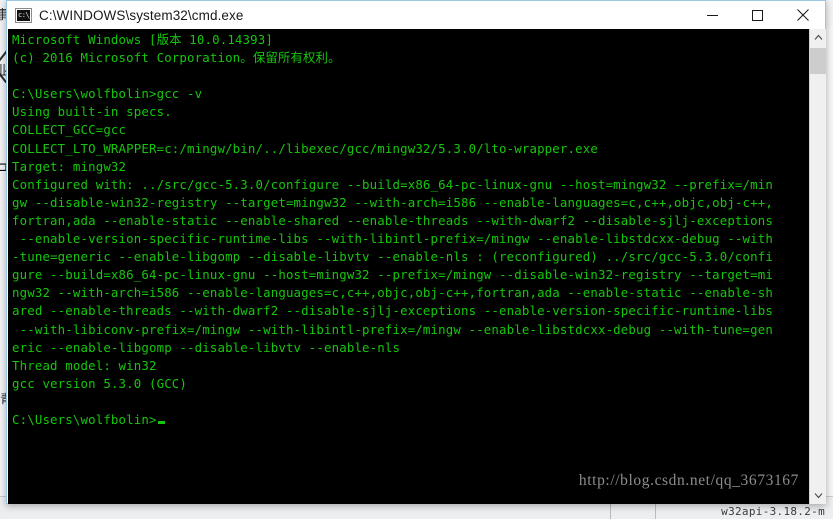 The height and width of the screenshot is (519, 833). What do you see at coordinates (818, 61) in the screenshot?
I see `scroll-thumb` at bounding box center [818, 61].